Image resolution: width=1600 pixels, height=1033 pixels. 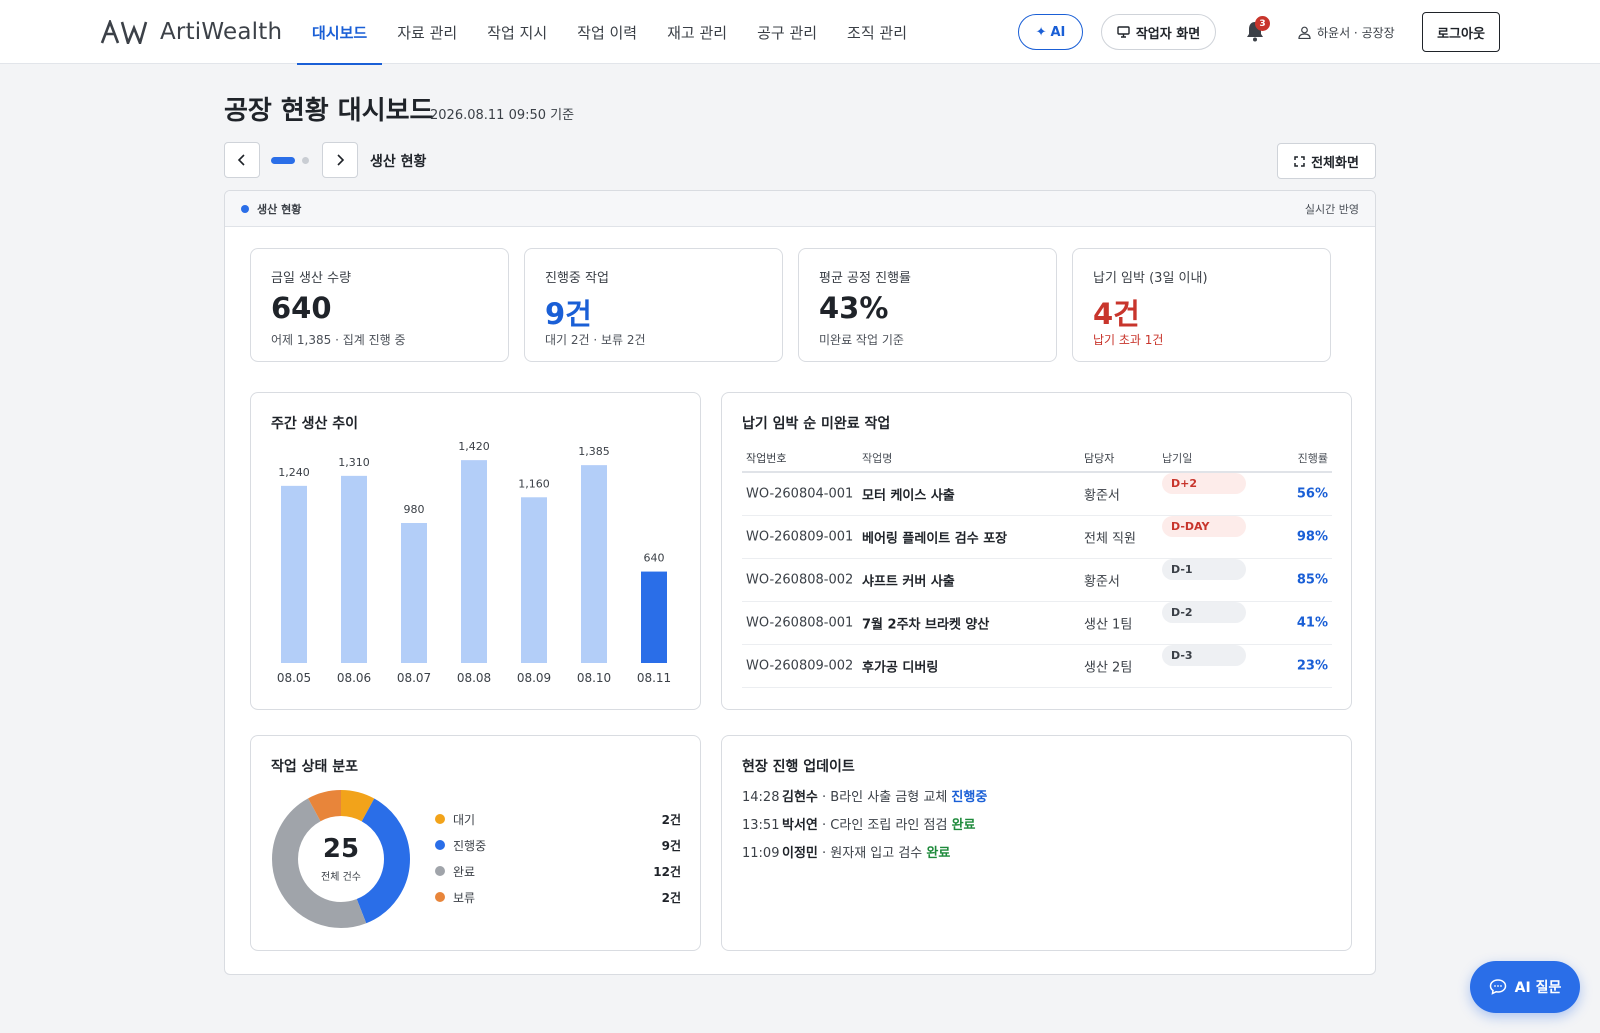 What do you see at coordinates (1312, 458) in the screenshot?
I see `col-header-progress: 진행률` at bounding box center [1312, 458].